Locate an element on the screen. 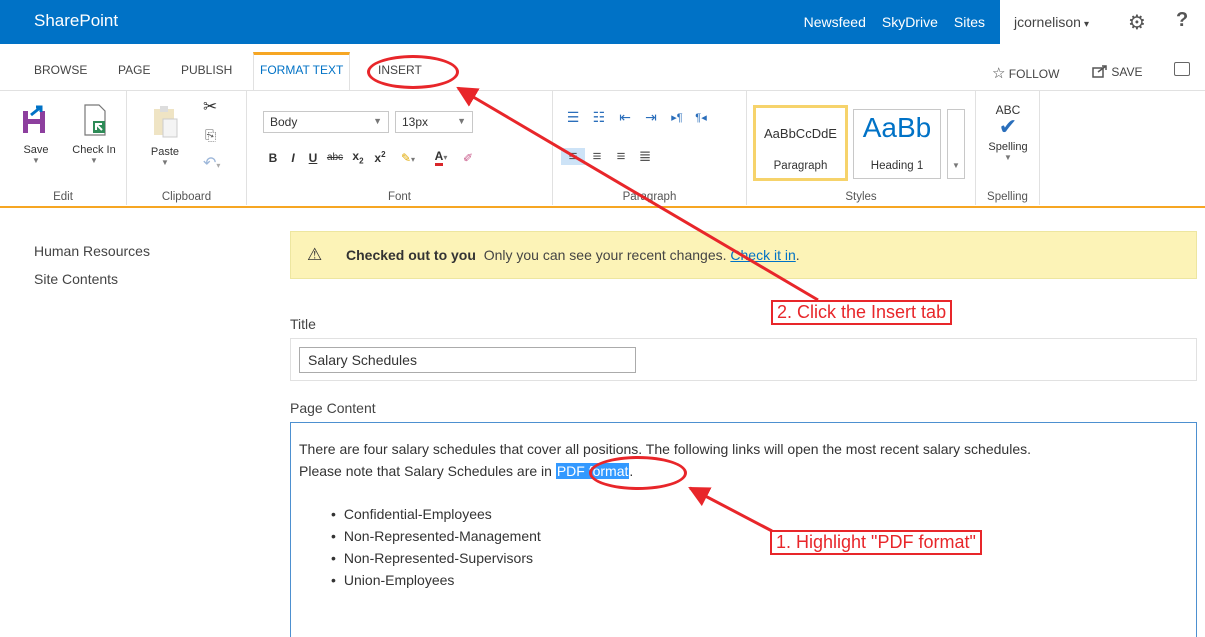  align-center-icon: ≡ is located at coordinates (597, 156).